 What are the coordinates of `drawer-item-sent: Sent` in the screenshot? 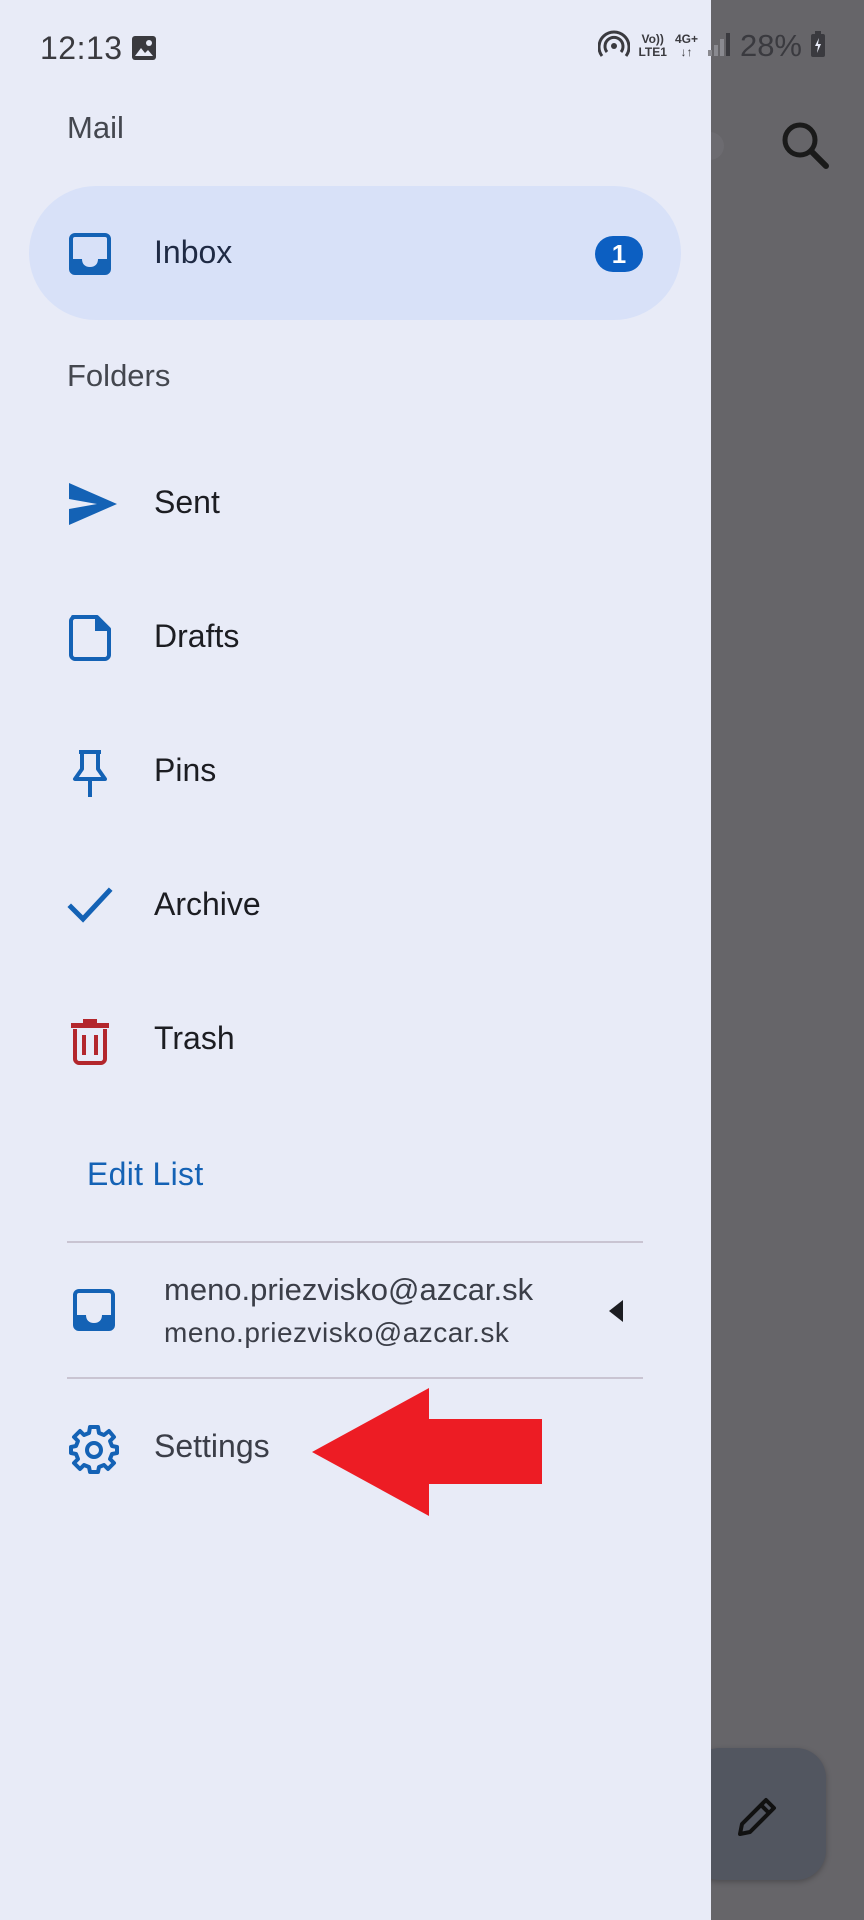 It's located at (355, 503).